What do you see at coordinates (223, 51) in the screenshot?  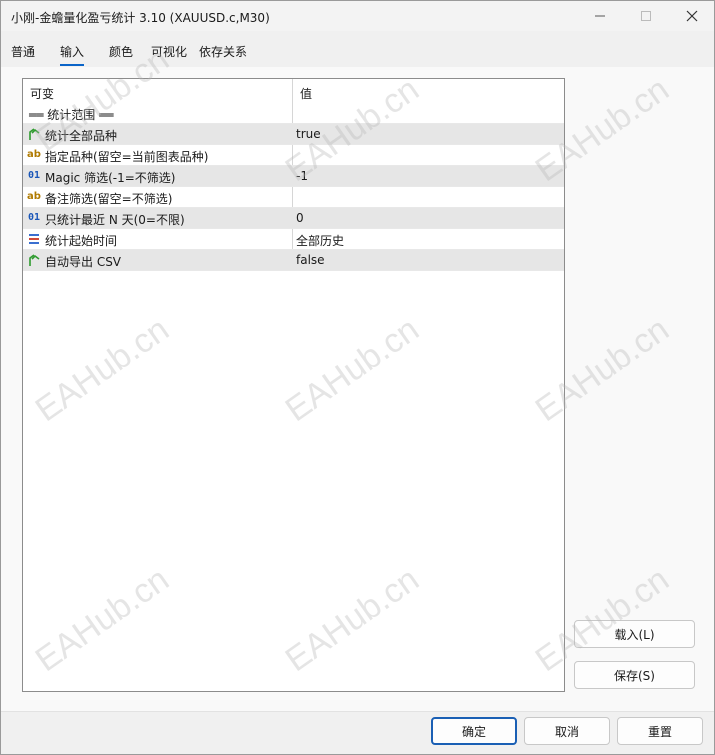 I see `tab-dependencies: 依存关系` at bounding box center [223, 51].